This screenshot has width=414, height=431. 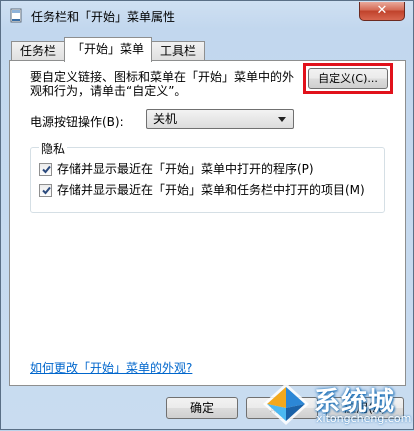 I want to click on power-button-select: 关机, so click(x=220, y=119).